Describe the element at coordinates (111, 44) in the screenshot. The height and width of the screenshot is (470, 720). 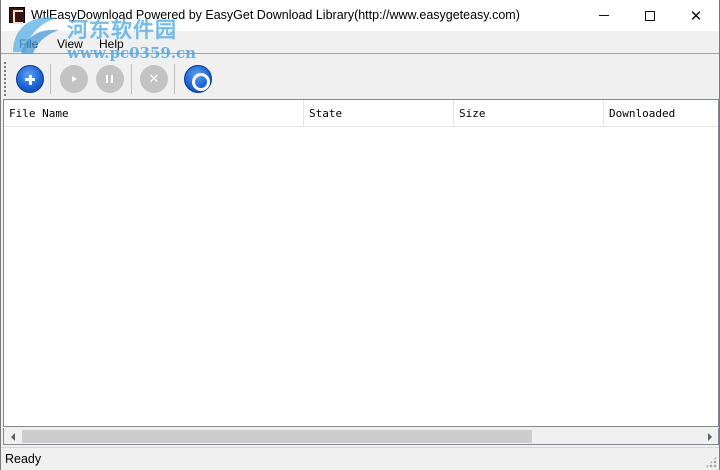
I see `menu-help: Help` at that location.